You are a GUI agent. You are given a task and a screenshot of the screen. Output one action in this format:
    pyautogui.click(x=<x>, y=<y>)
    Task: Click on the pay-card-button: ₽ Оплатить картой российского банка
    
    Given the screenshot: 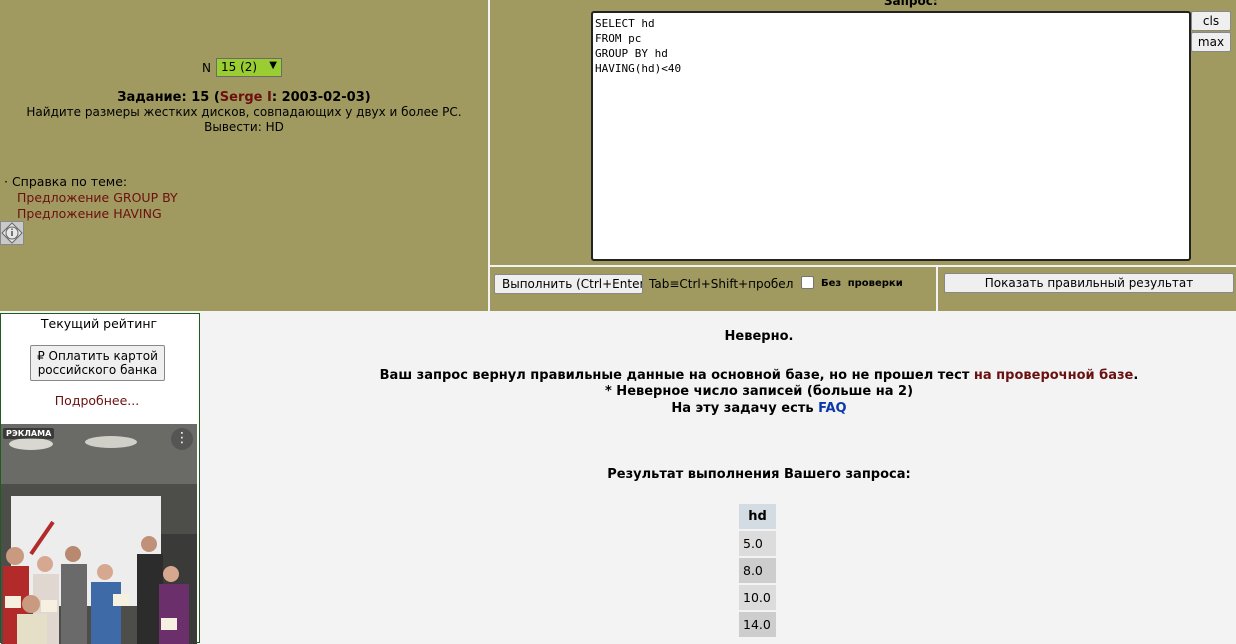 What is the action you would take?
    pyautogui.click(x=97, y=363)
    